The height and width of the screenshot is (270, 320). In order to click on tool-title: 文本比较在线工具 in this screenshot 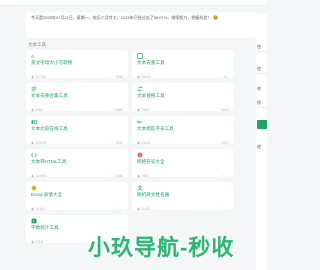, I will do `click(49, 128)`.